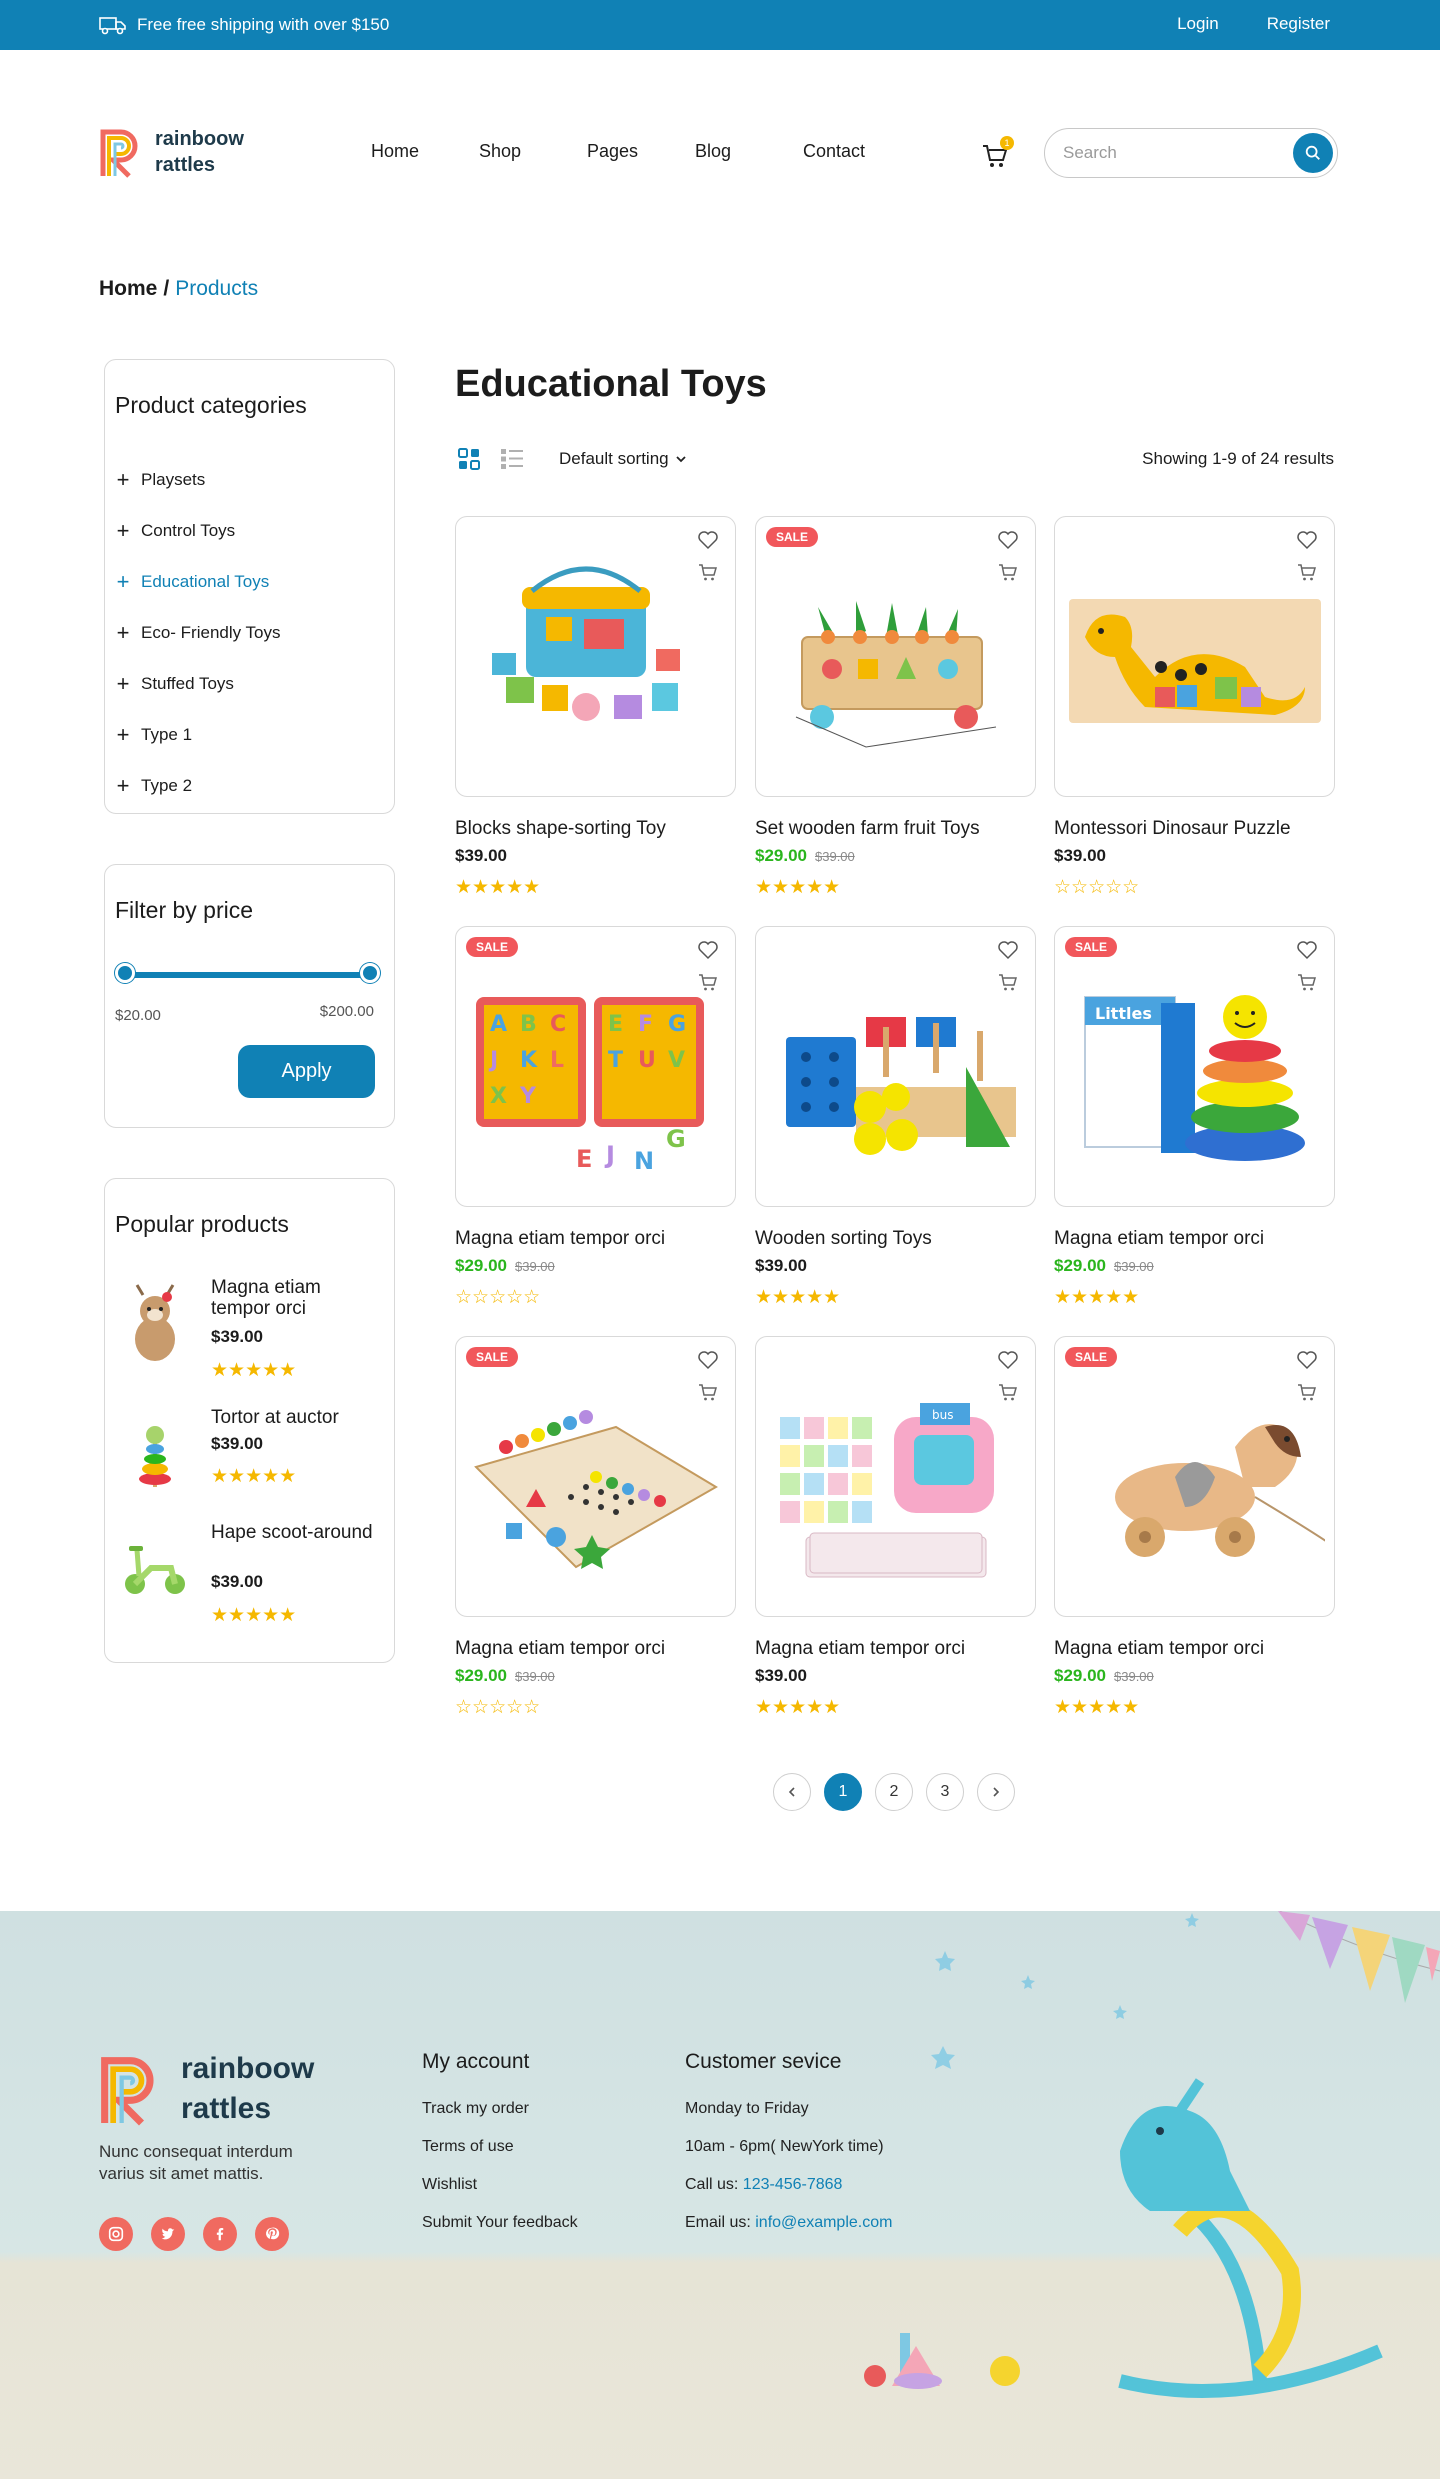 The height and width of the screenshot is (2479, 1440). I want to click on product-image-alphabet-puzzle: A B CJ K LX YE F GT U VE J NG, so click(596, 1077).